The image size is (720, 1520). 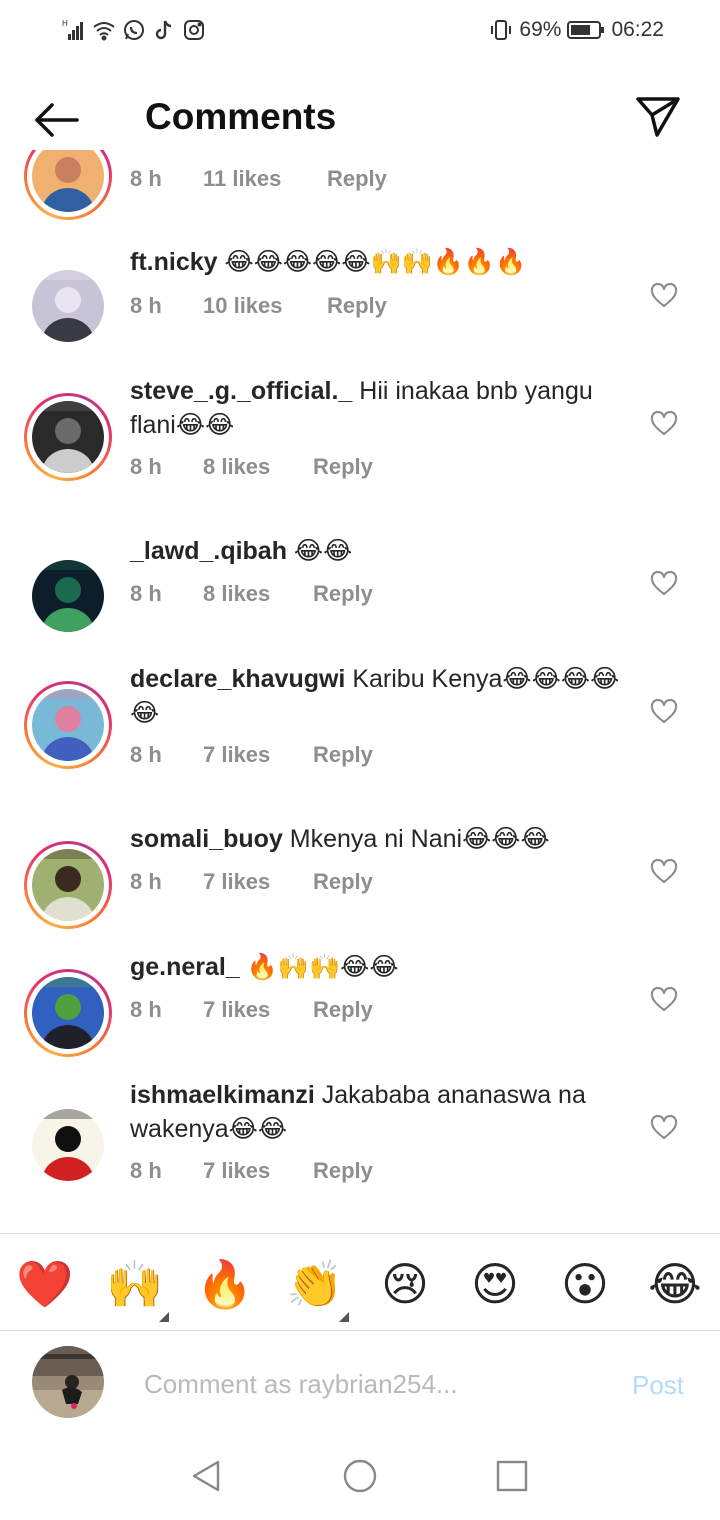 I want to click on comment-meta: 8 h 11 likes Reply, so click(x=258, y=179).